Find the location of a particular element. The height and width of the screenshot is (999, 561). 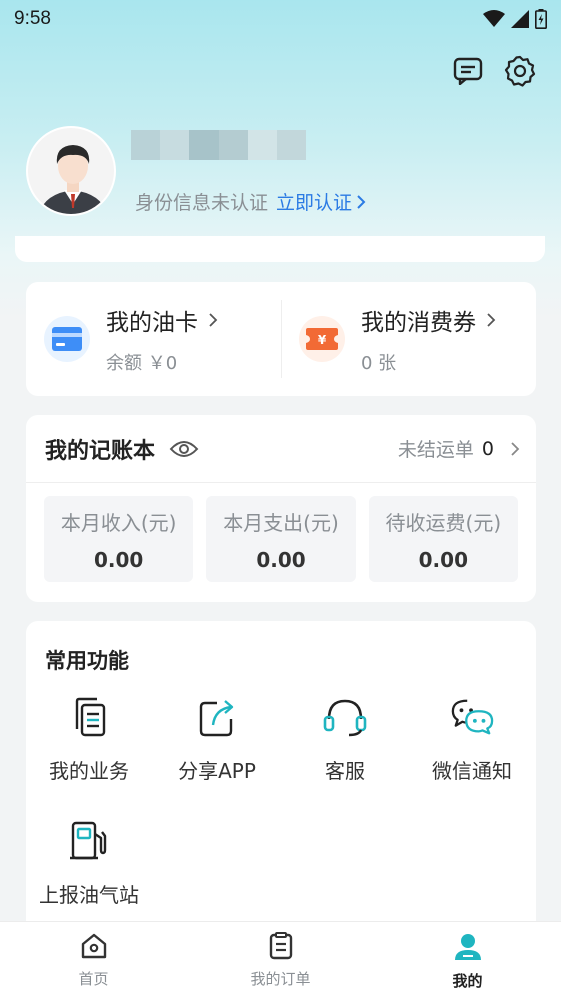

coupon-title-row: 我的消费券 is located at coordinates (428, 320).